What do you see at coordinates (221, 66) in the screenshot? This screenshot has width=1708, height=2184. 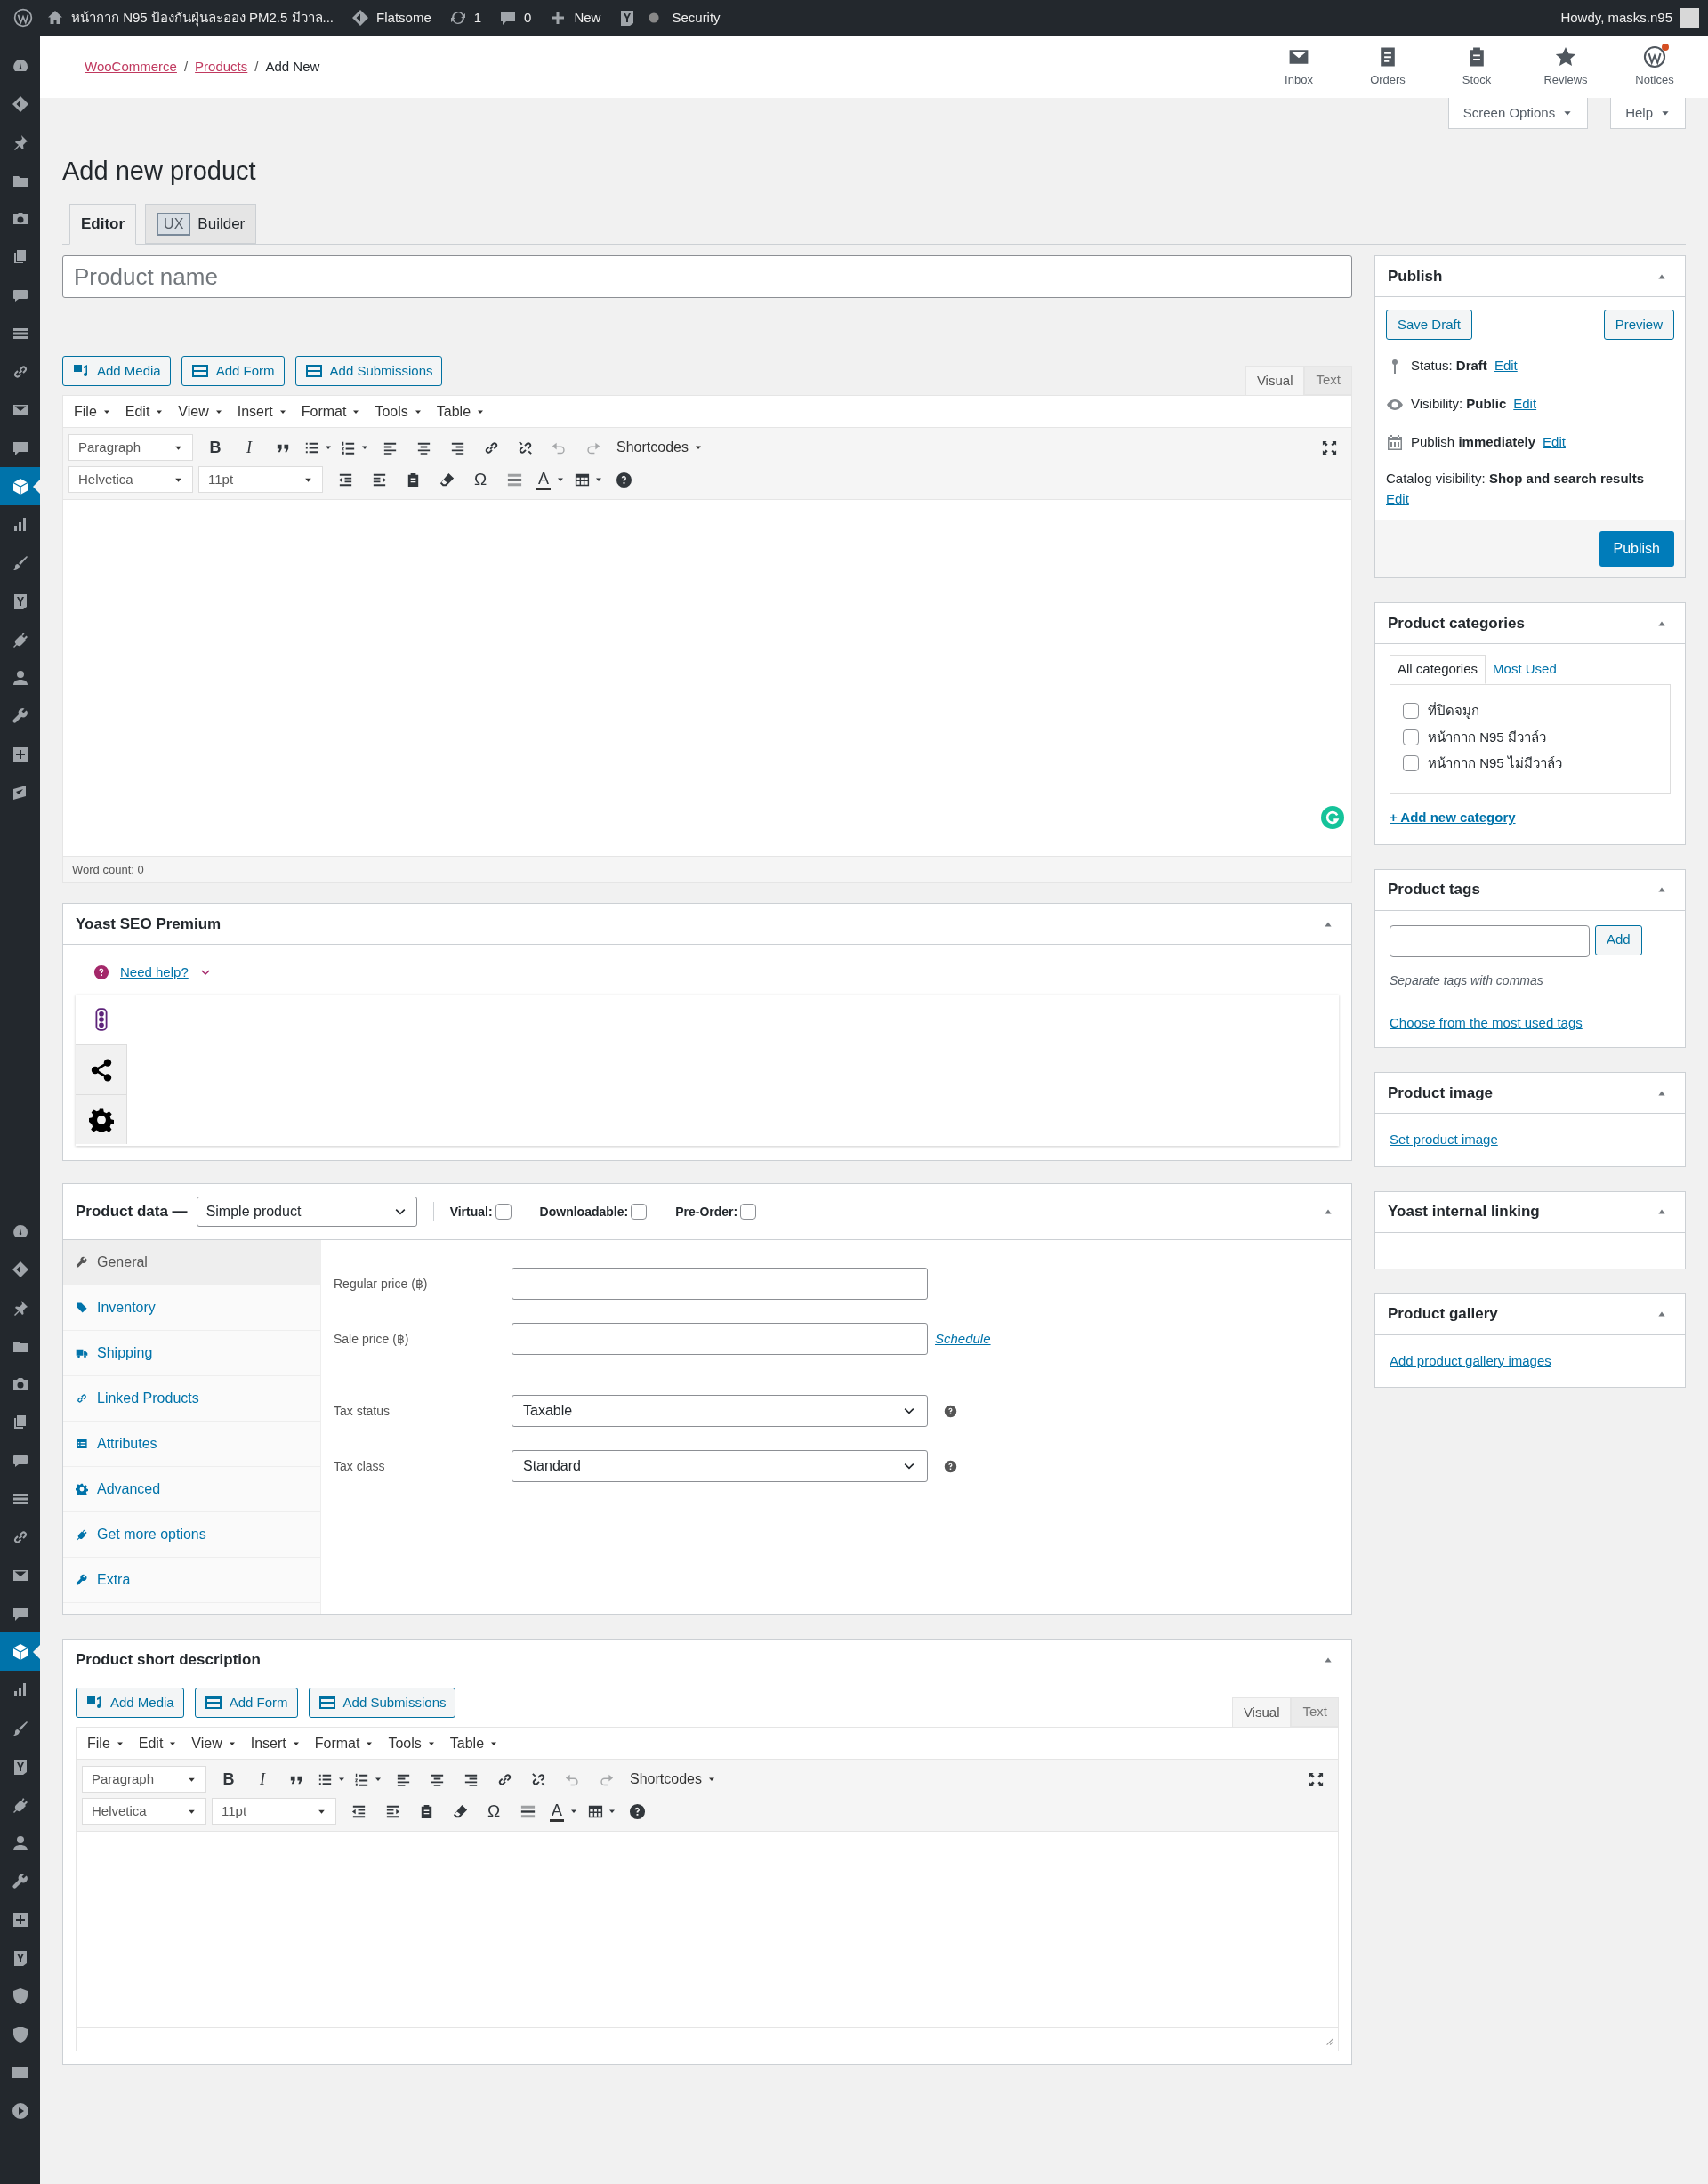 I see `breadcrumb-link: Products` at bounding box center [221, 66].